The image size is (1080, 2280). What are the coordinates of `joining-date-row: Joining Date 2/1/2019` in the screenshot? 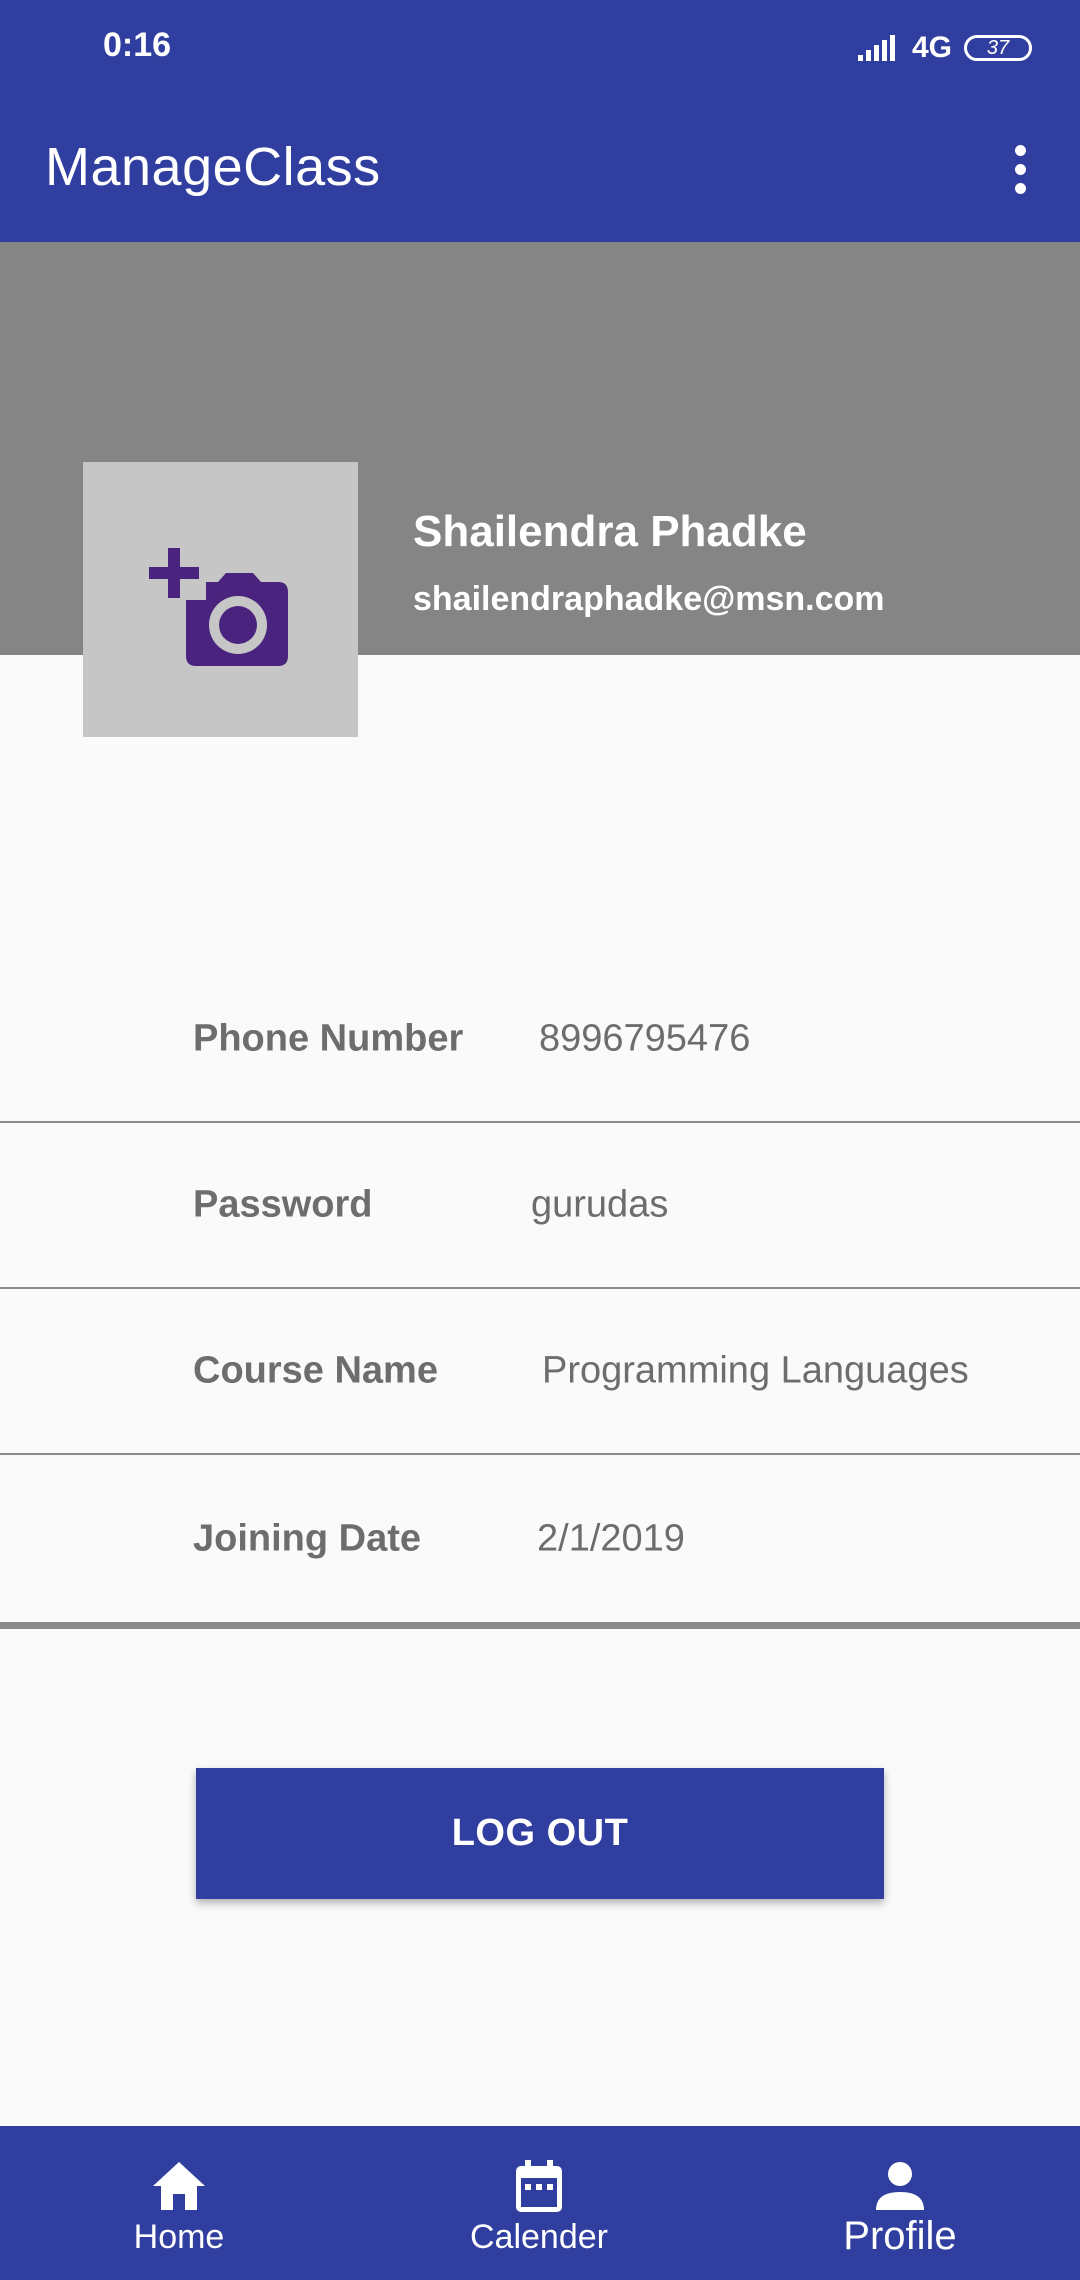 It's located at (540, 1542).